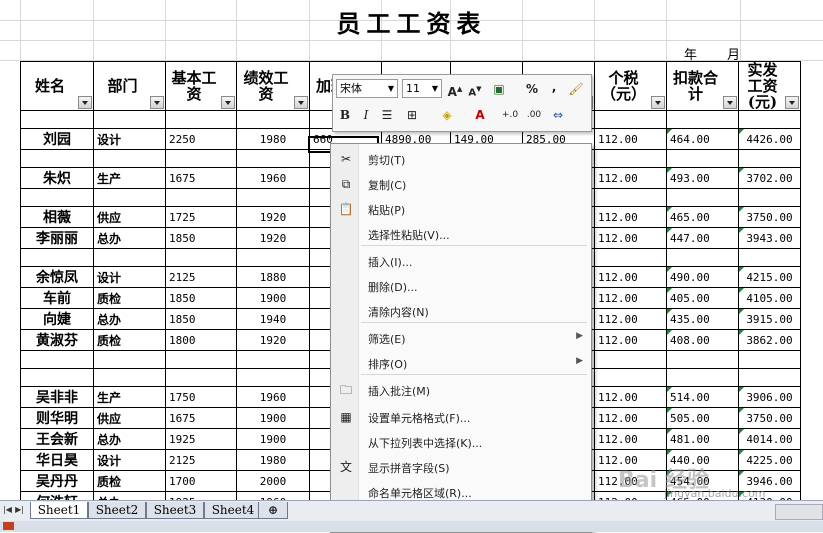 This screenshot has height=533, width=823. What do you see at coordinates (702, 319) in the screenshot?
I see `cell-deduct: 435.00` at bounding box center [702, 319].